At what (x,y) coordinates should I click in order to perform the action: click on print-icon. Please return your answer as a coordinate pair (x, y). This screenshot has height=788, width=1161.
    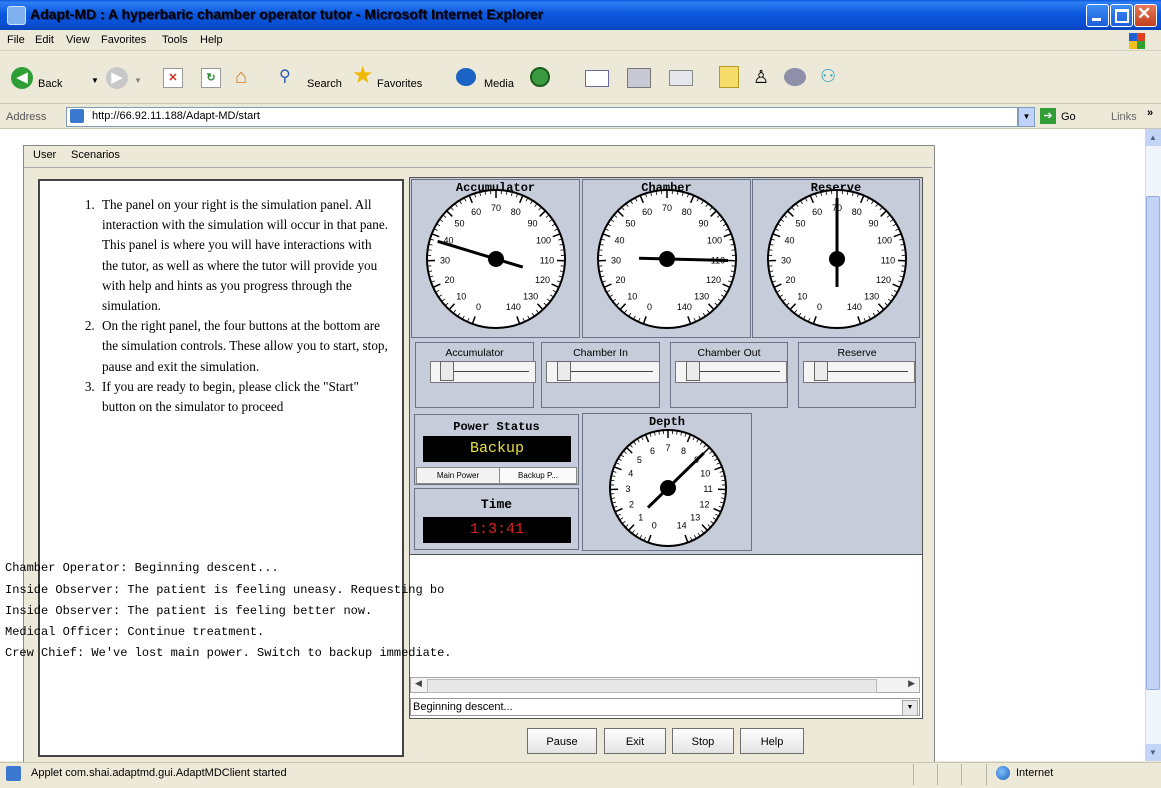
    Looking at the image, I should click on (639, 78).